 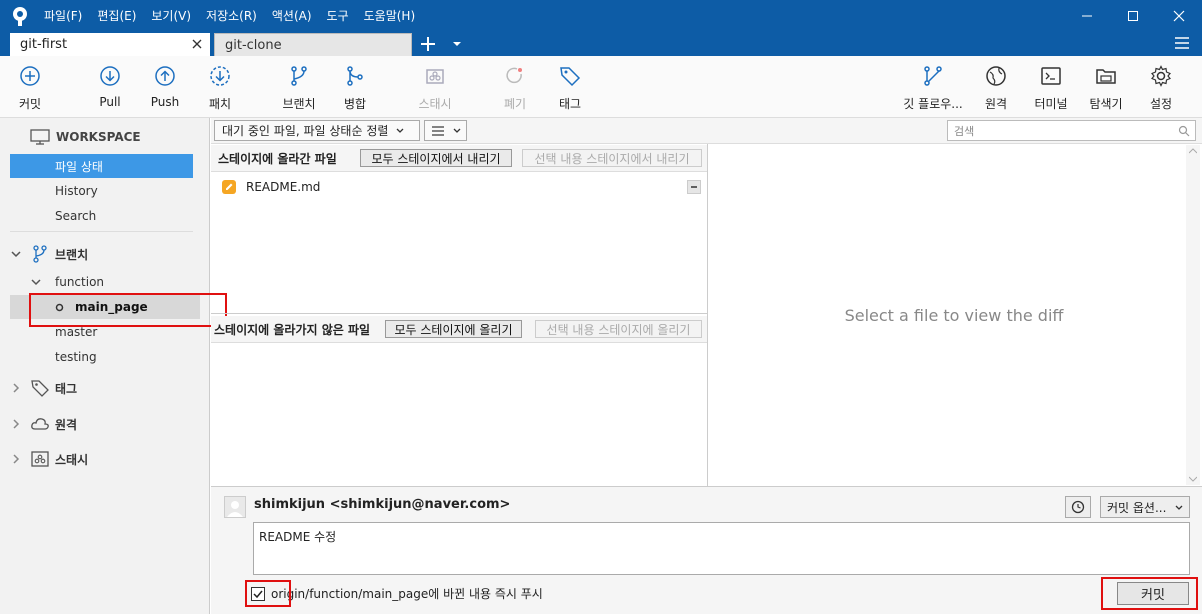 I want to click on discard-icon, so click(x=514, y=75).